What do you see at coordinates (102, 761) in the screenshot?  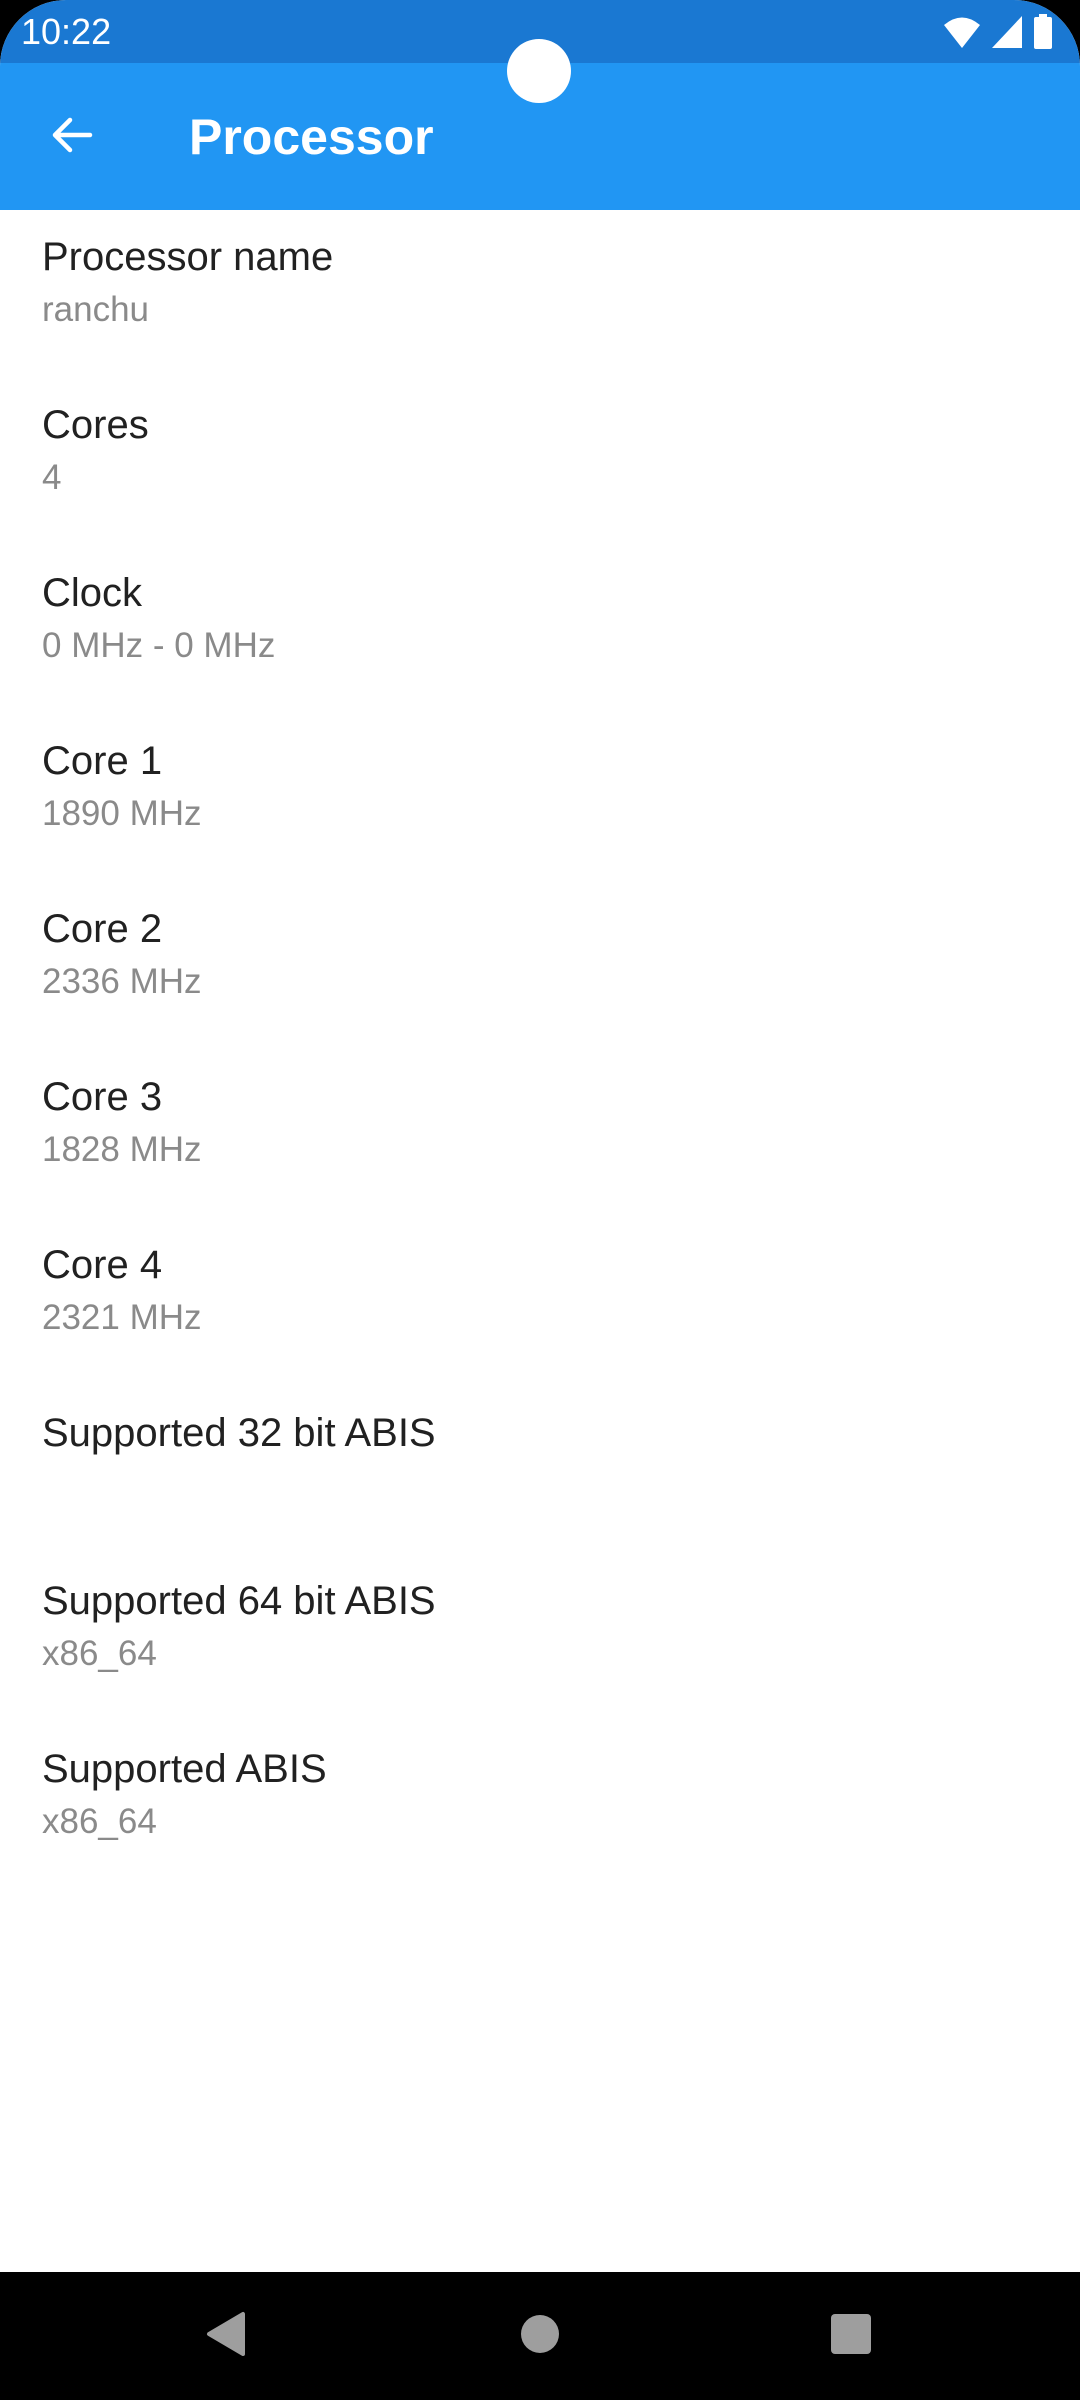 I see `item-label: Core 1` at bounding box center [102, 761].